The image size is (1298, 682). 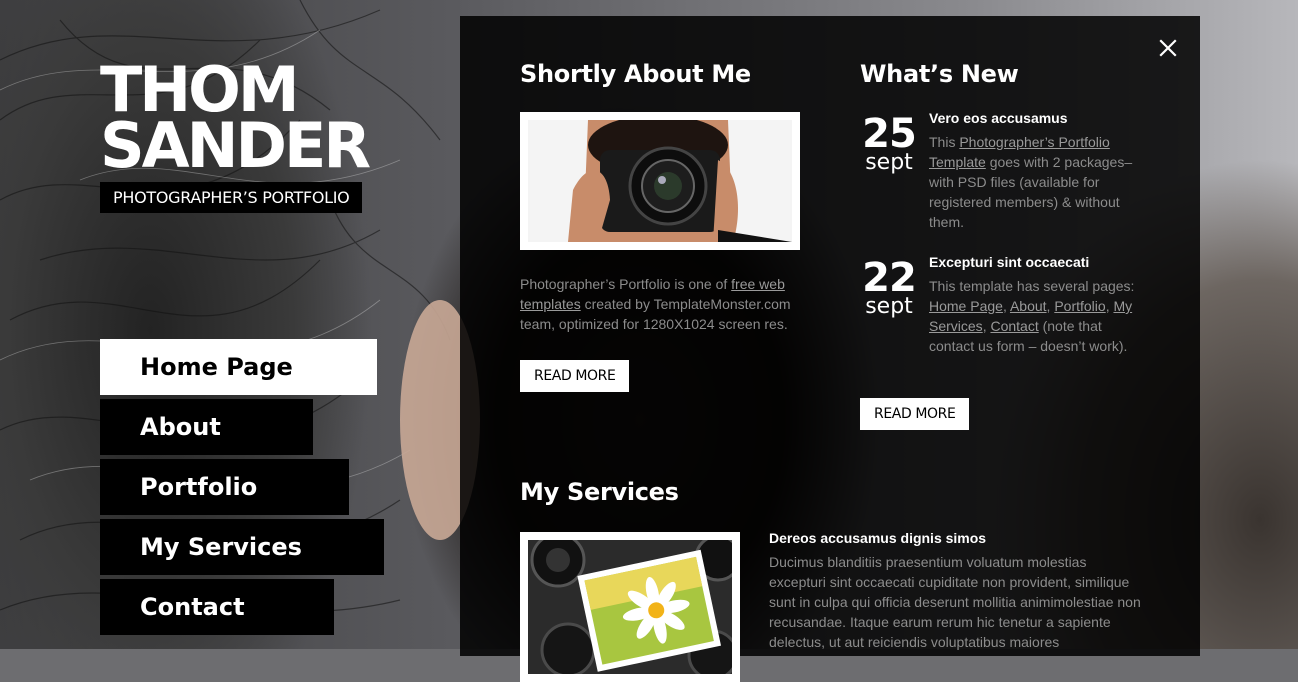 What do you see at coordinates (878, 538) in the screenshot?
I see `services-title: Dereos accusamus dignis simos` at bounding box center [878, 538].